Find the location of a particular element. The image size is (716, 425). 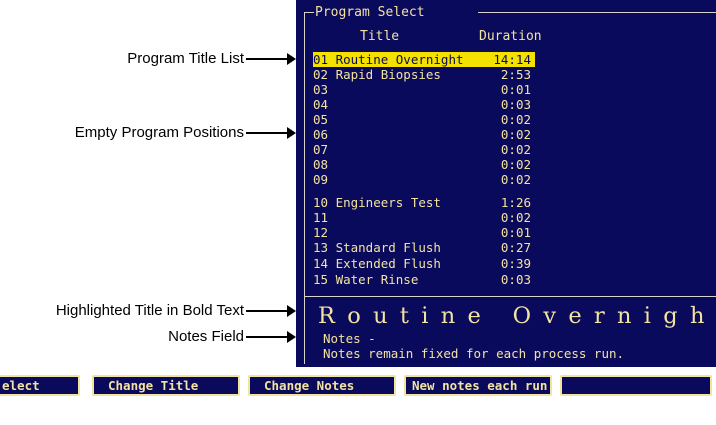

program-title: 07 is located at coordinates (321, 149).